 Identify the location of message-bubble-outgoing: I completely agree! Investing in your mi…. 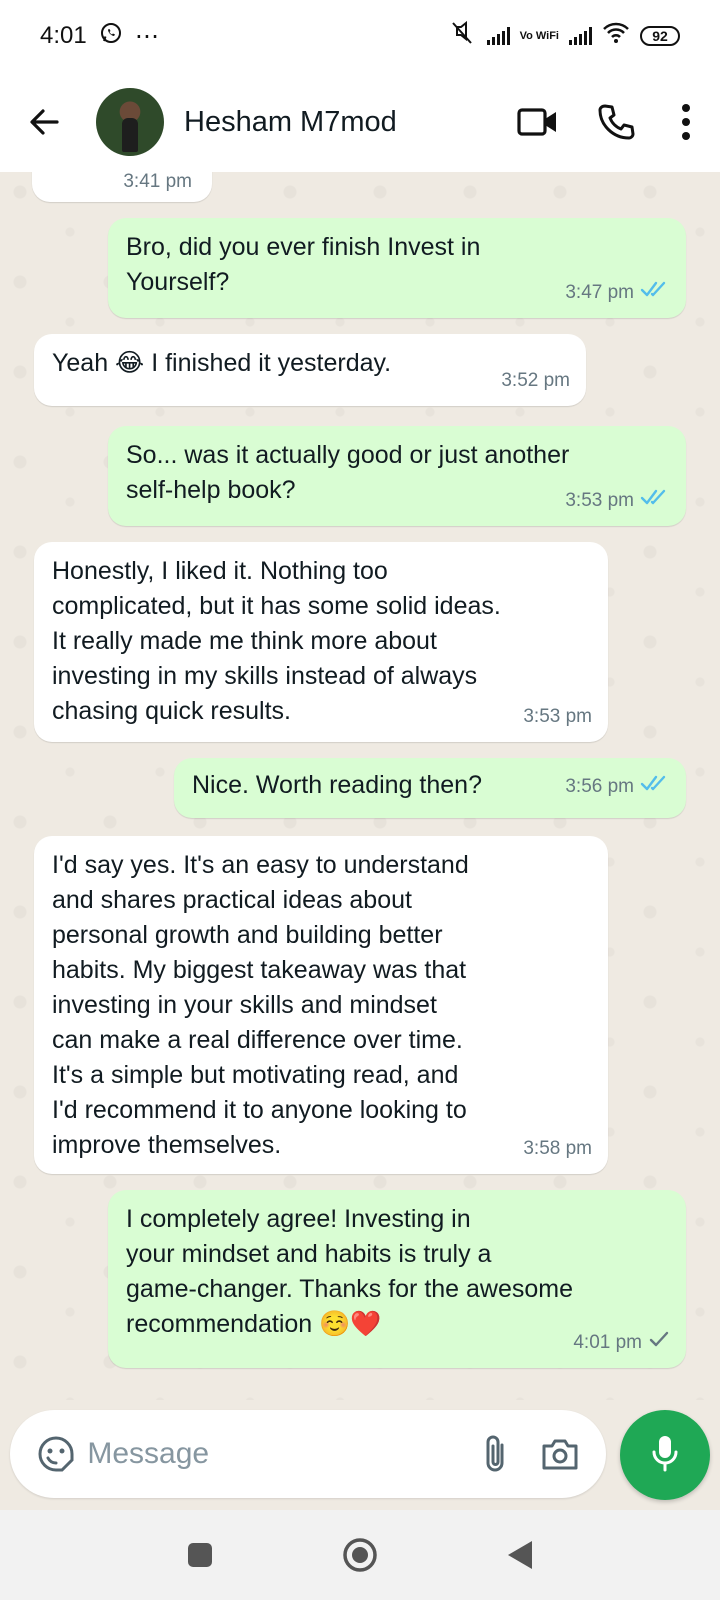
(397, 1279).